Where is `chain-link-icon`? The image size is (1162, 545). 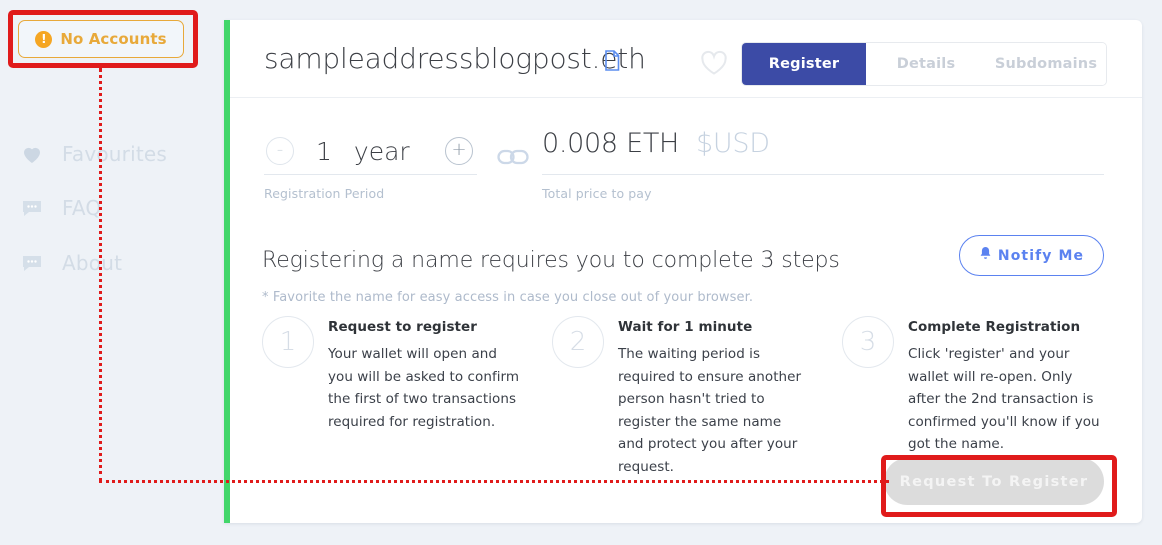
chain-link-icon is located at coordinates (513, 159).